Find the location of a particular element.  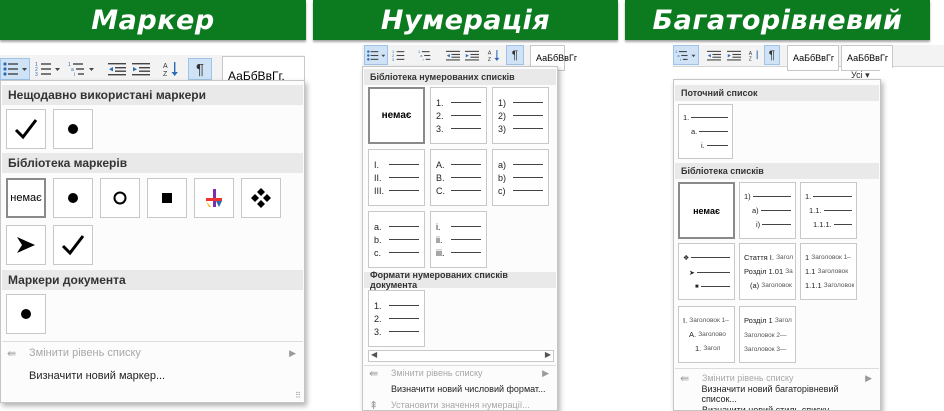

ribbon-bullets: 1 2 3 1 a i AZ ¶ АаБбВвГг, is located at coordinates (152, 75).